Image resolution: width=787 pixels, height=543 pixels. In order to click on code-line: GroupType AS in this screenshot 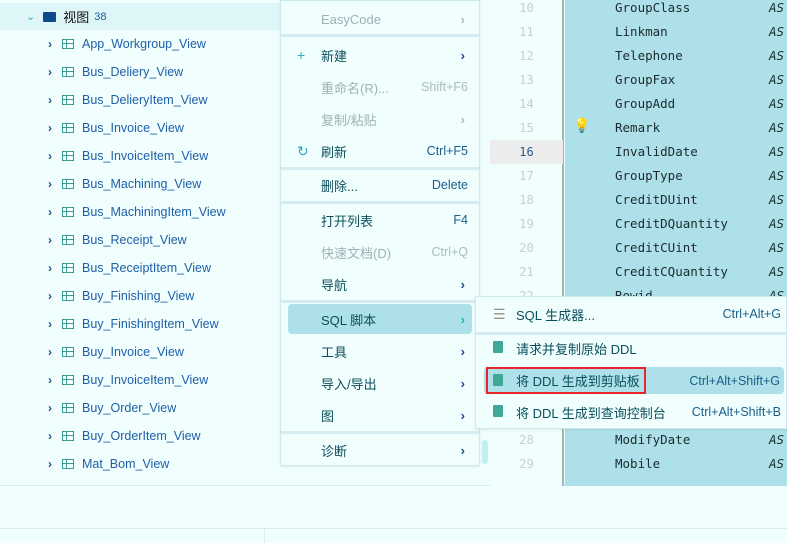, I will do `click(676, 176)`.